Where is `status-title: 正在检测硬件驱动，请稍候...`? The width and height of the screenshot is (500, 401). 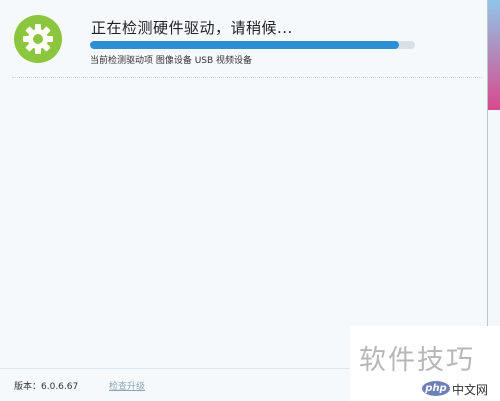 status-title: 正在检测硬件驱动，请稍候... is located at coordinates (192, 28).